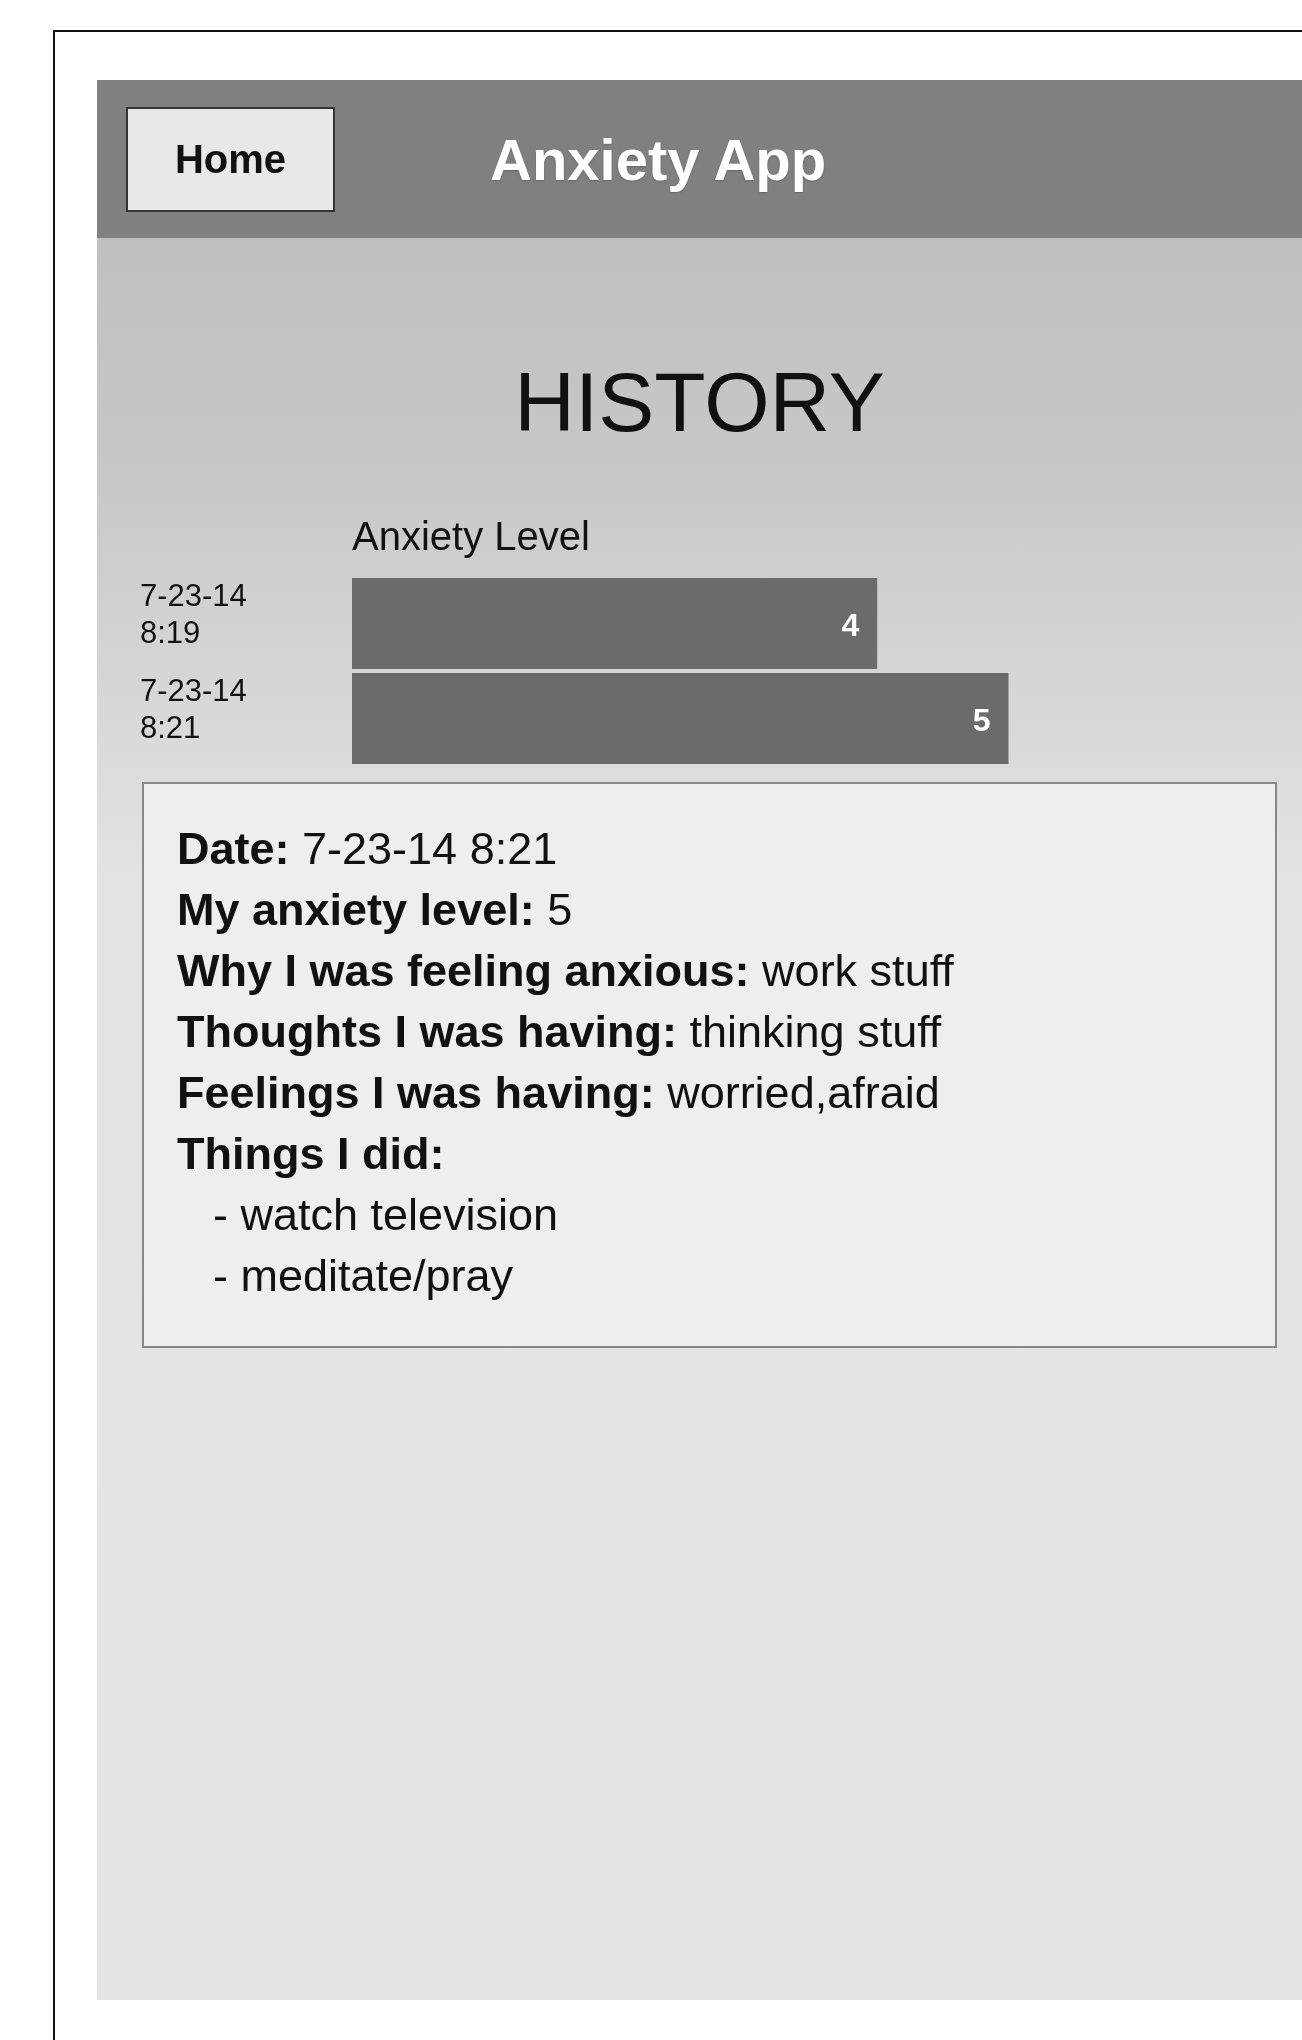 This screenshot has width=1302, height=2040. Describe the element at coordinates (386, 1215) in the screenshot. I see `activity-item: - watch television` at that location.